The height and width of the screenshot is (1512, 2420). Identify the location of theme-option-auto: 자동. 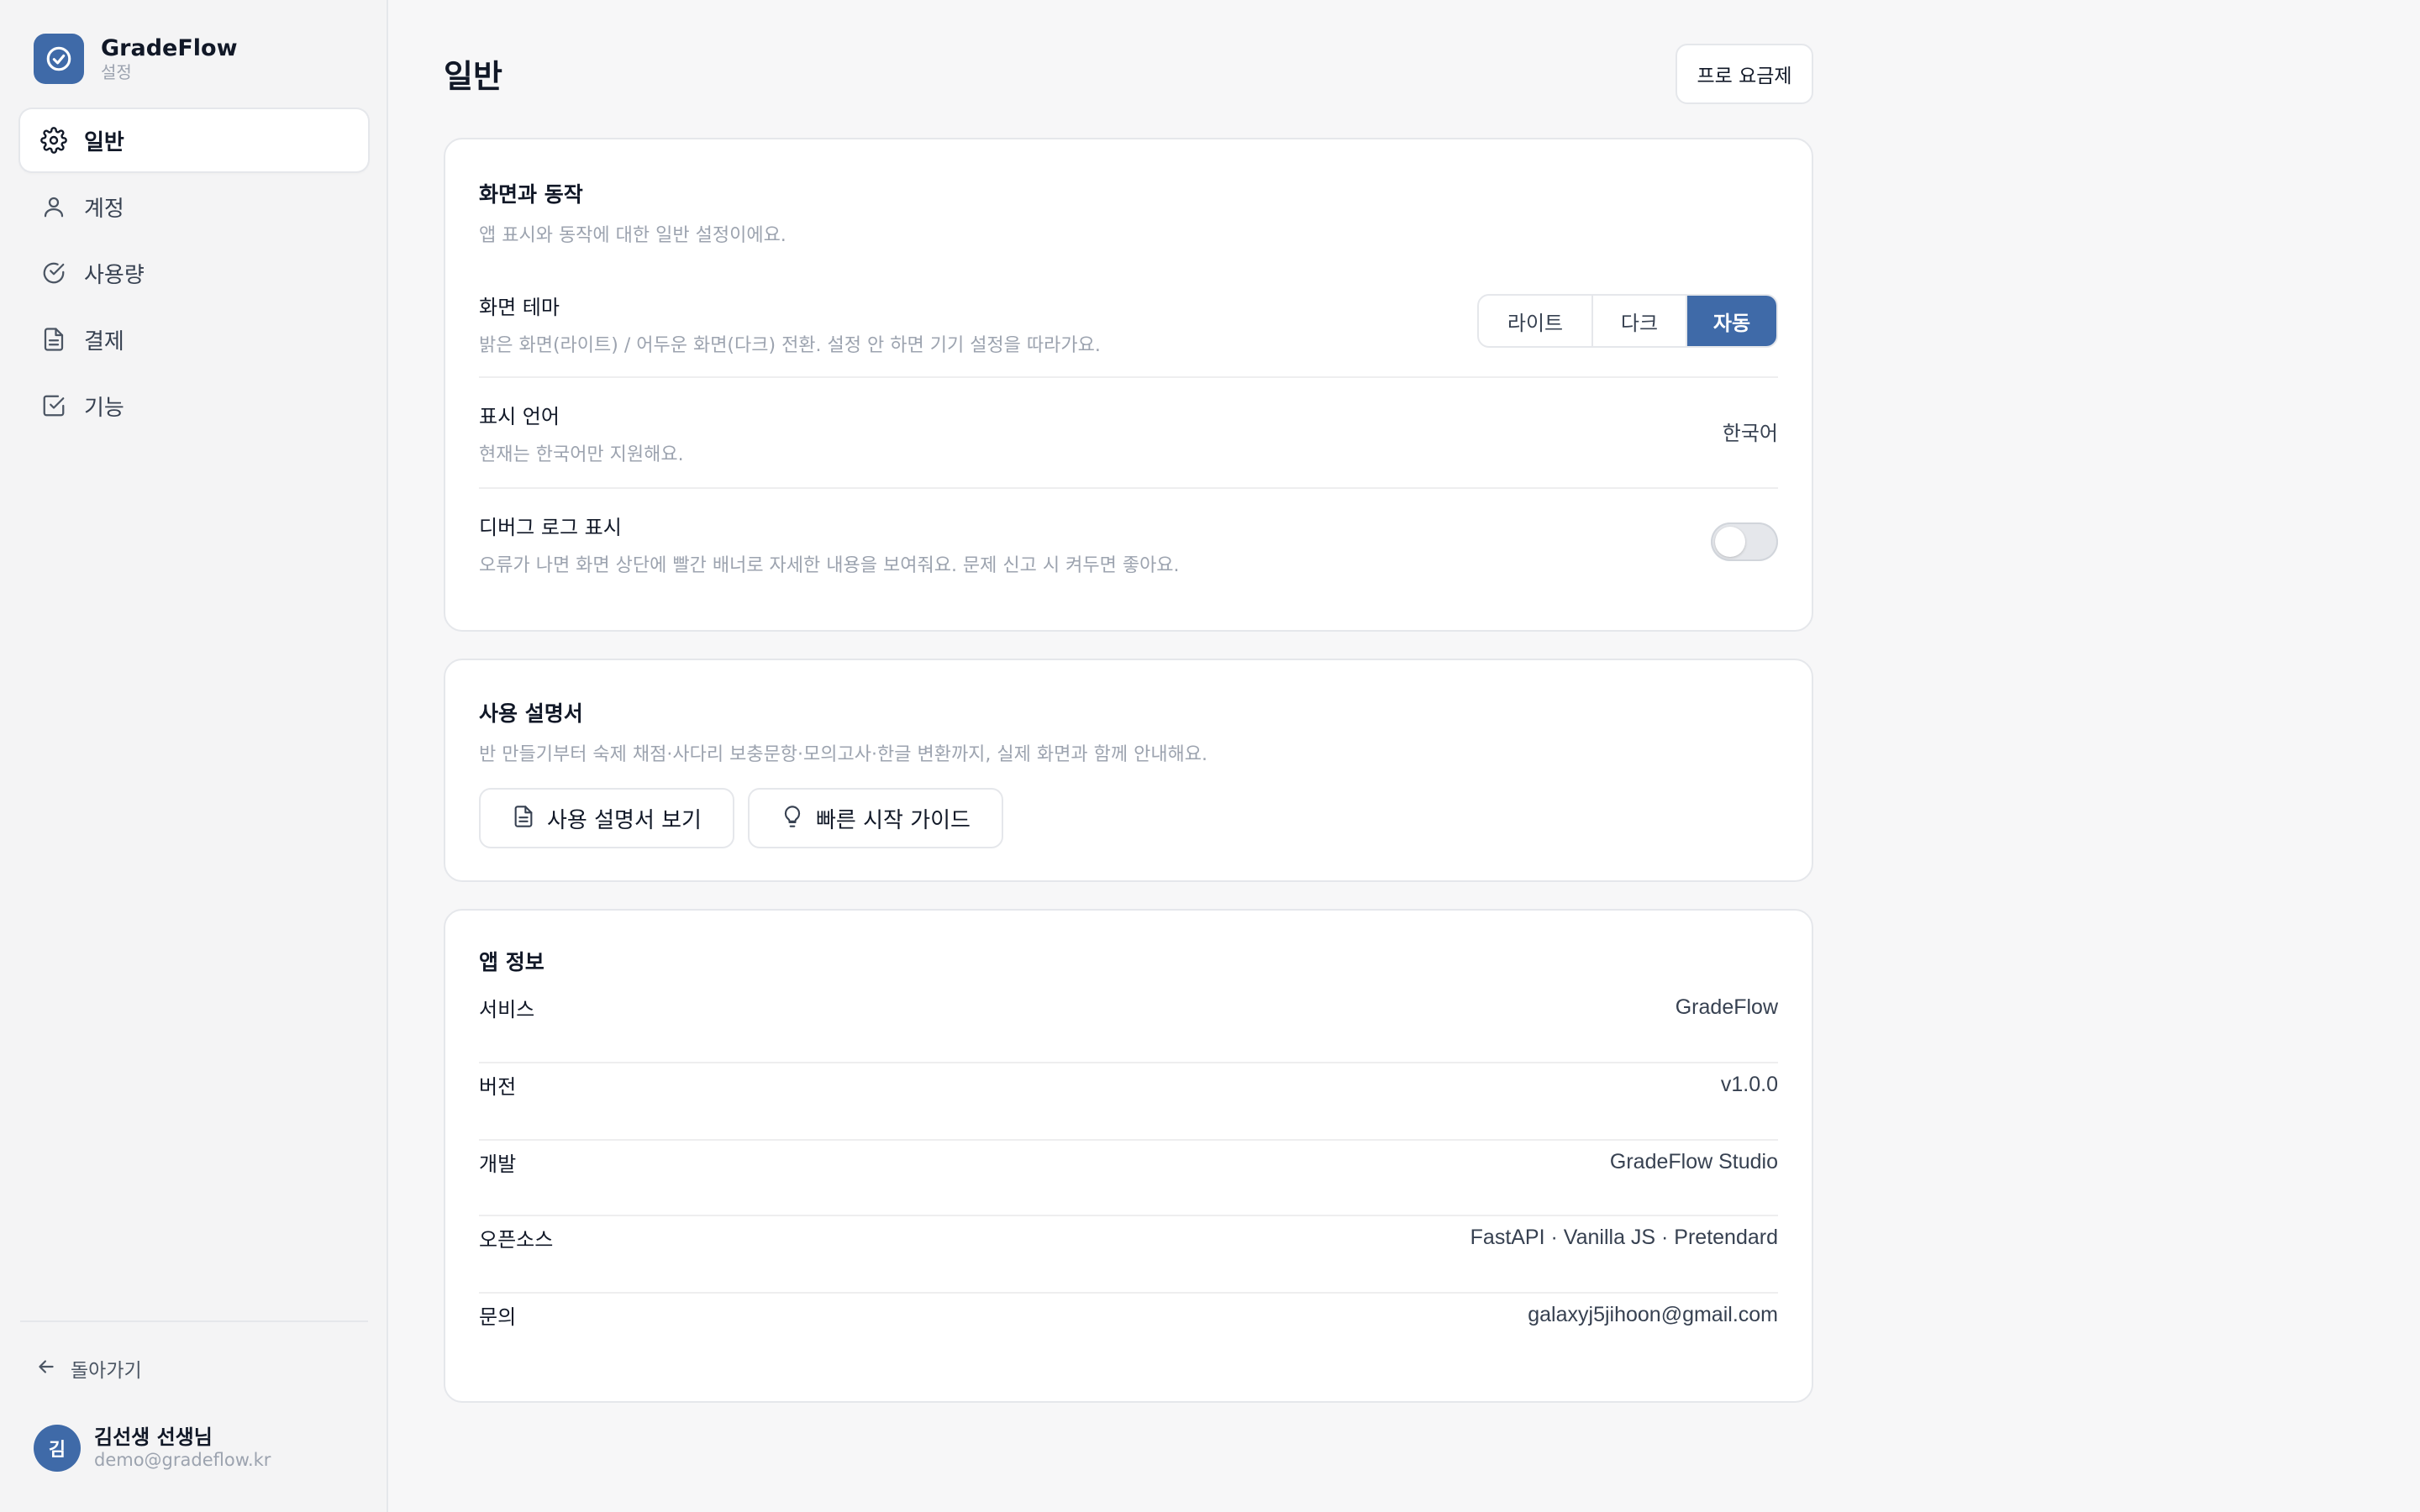
(1731, 321).